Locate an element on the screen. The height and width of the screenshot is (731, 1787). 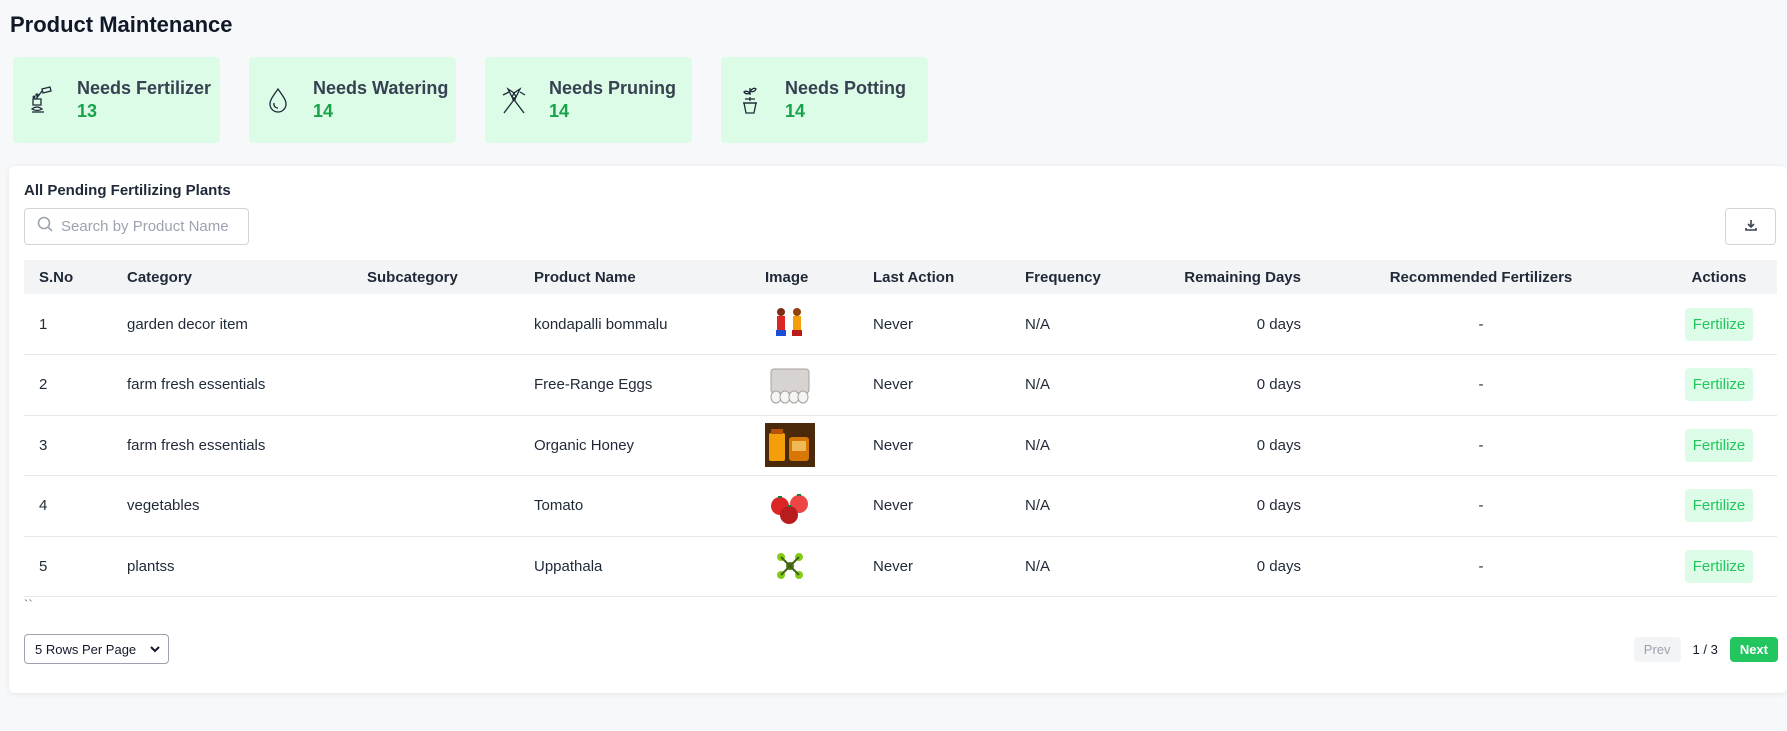
cell-sno: 3 is located at coordinates (43, 445).